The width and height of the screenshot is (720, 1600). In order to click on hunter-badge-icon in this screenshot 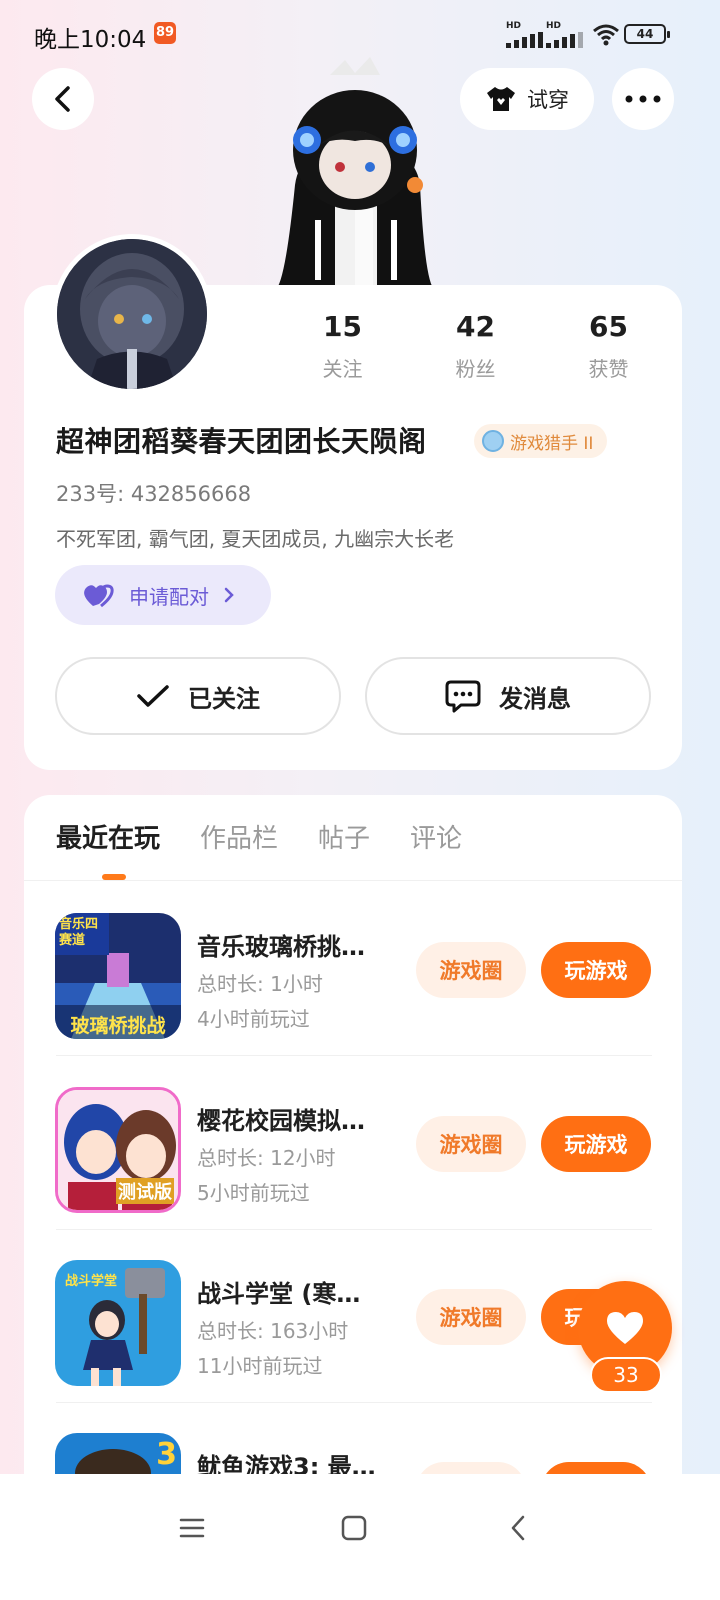, I will do `click(493, 441)`.